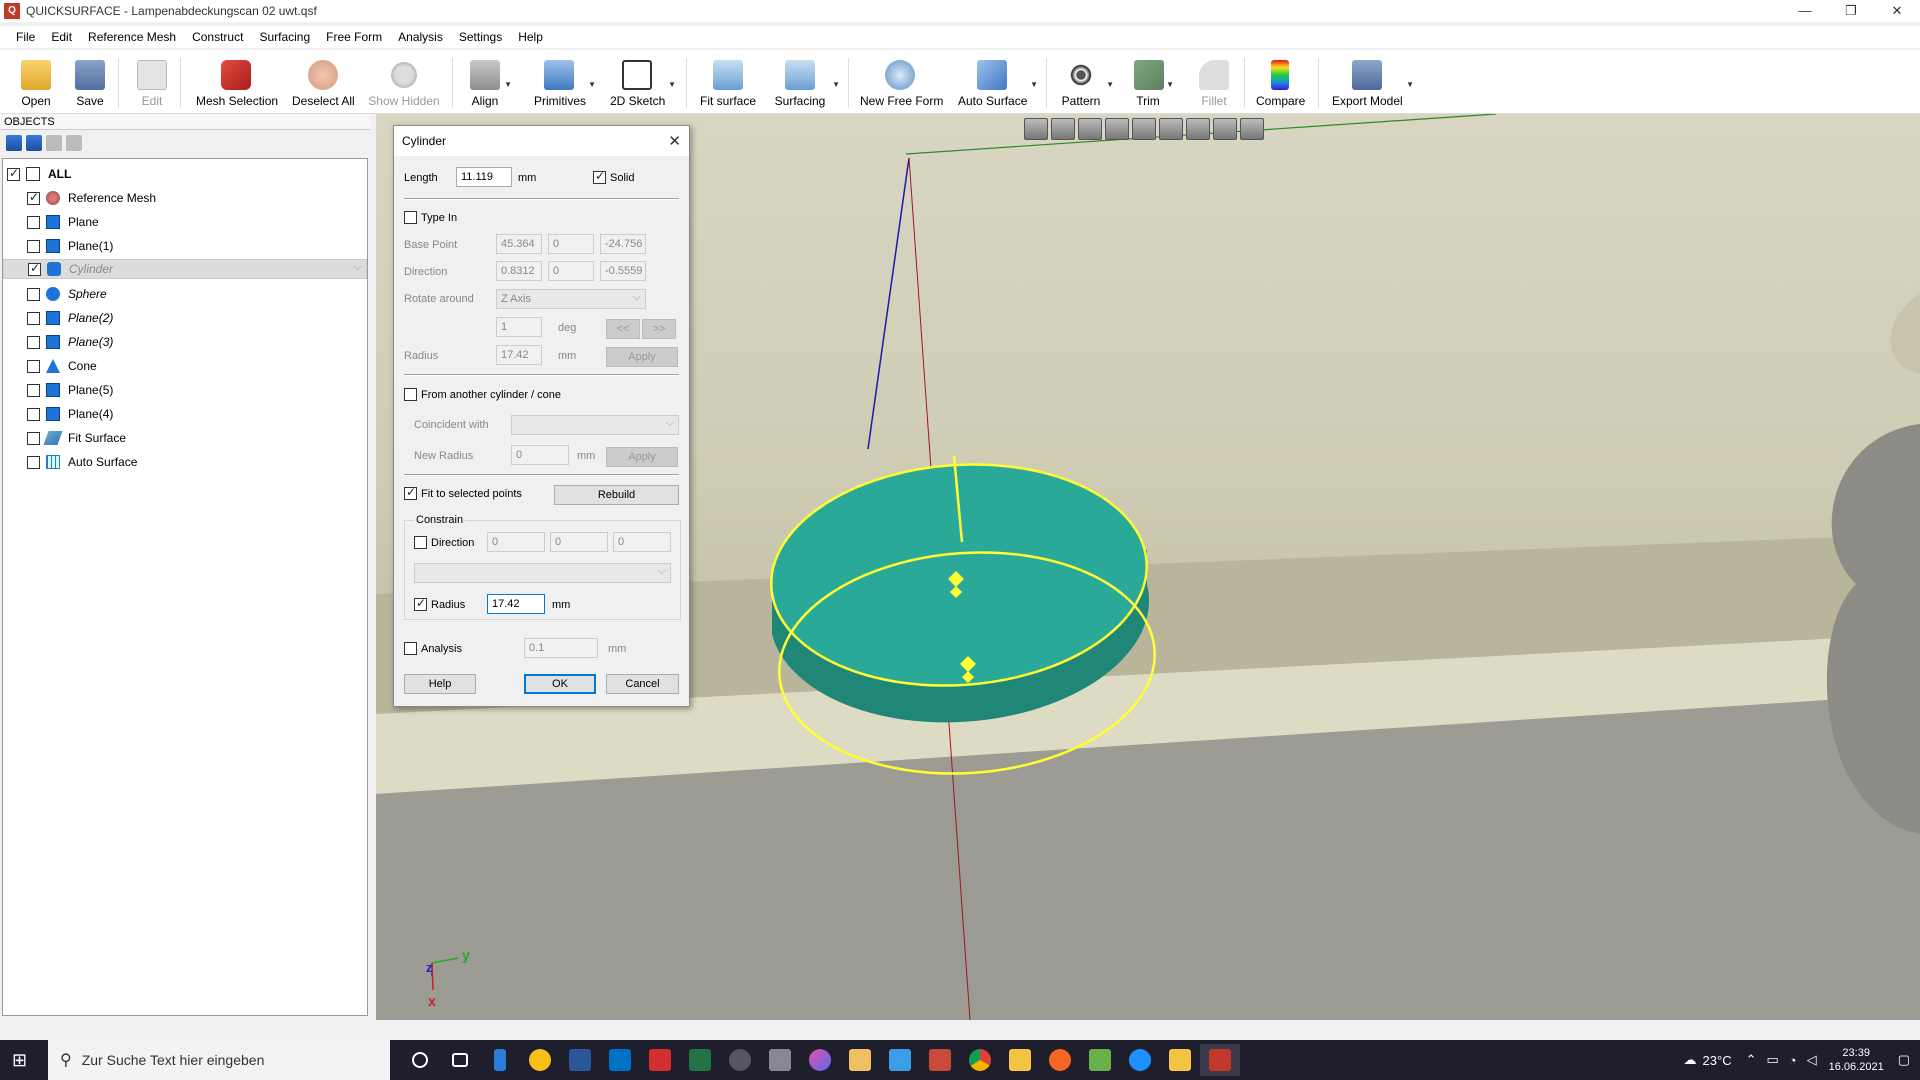 Image resolution: width=1920 pixels, height=1080 pixels. I want to click on align-dropdown-icon: ▼, so click(508, 84).